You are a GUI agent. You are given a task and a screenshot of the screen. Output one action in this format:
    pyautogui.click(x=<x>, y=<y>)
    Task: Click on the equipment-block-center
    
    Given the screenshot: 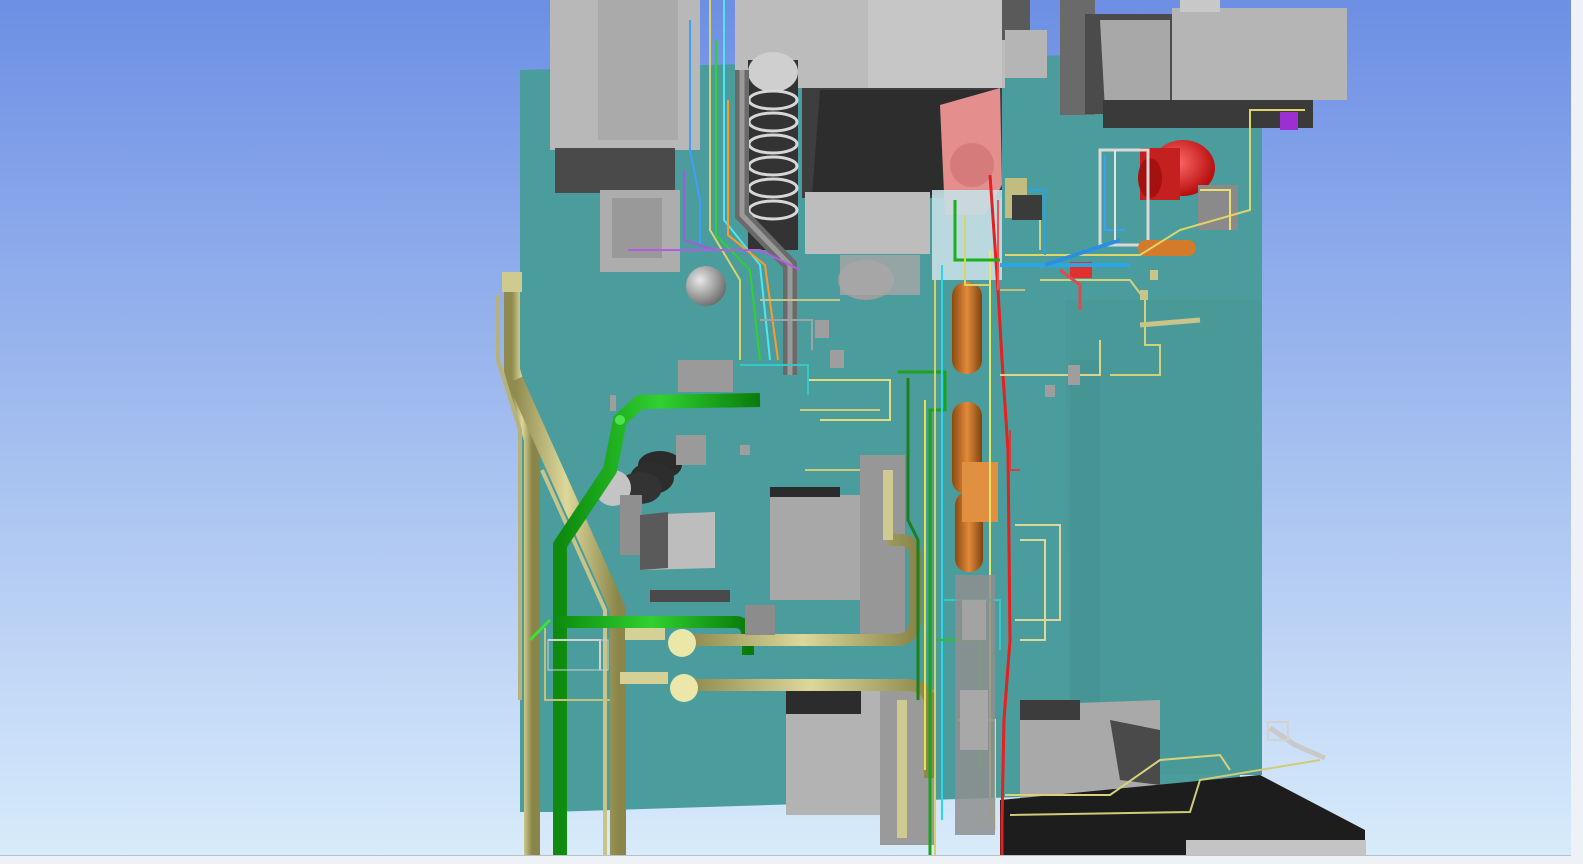 What is the action you would take?
    pyautogui.click(x=819, y=547)
    